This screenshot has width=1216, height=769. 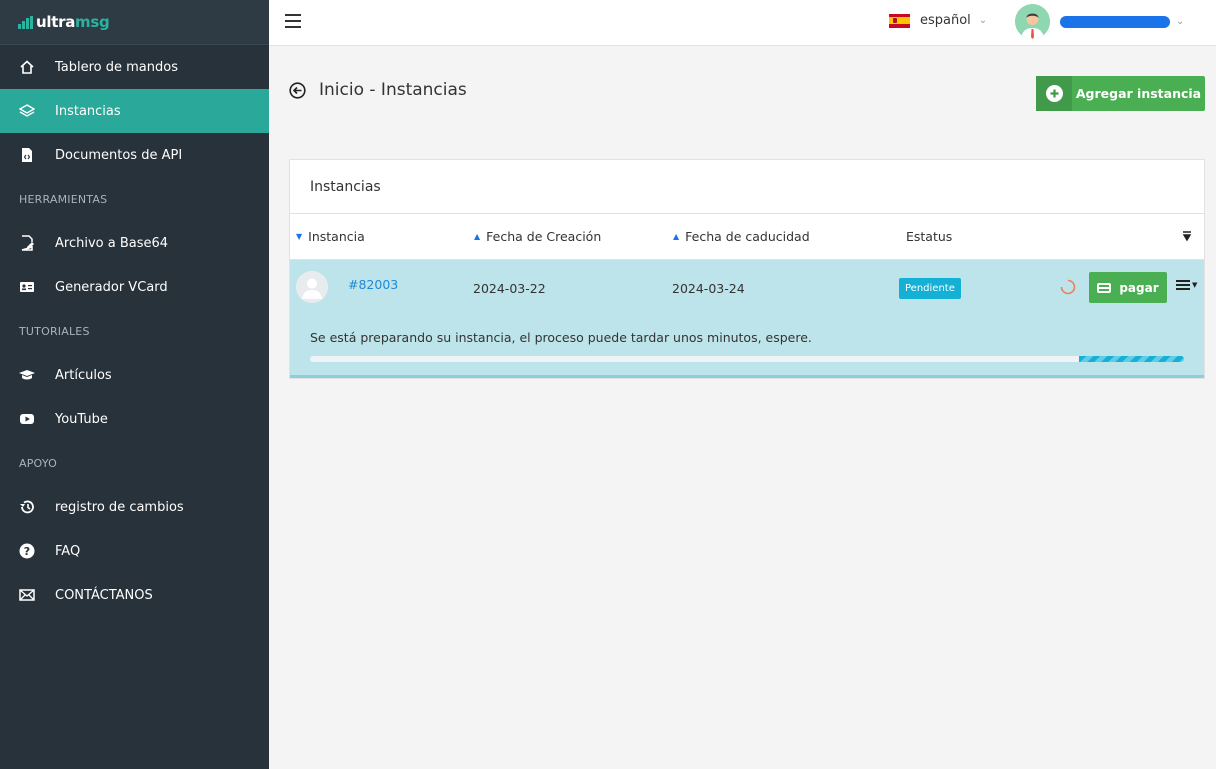 I want to click on section-title-tools: HERRAMIENTAS, so click(x=63, y=199).